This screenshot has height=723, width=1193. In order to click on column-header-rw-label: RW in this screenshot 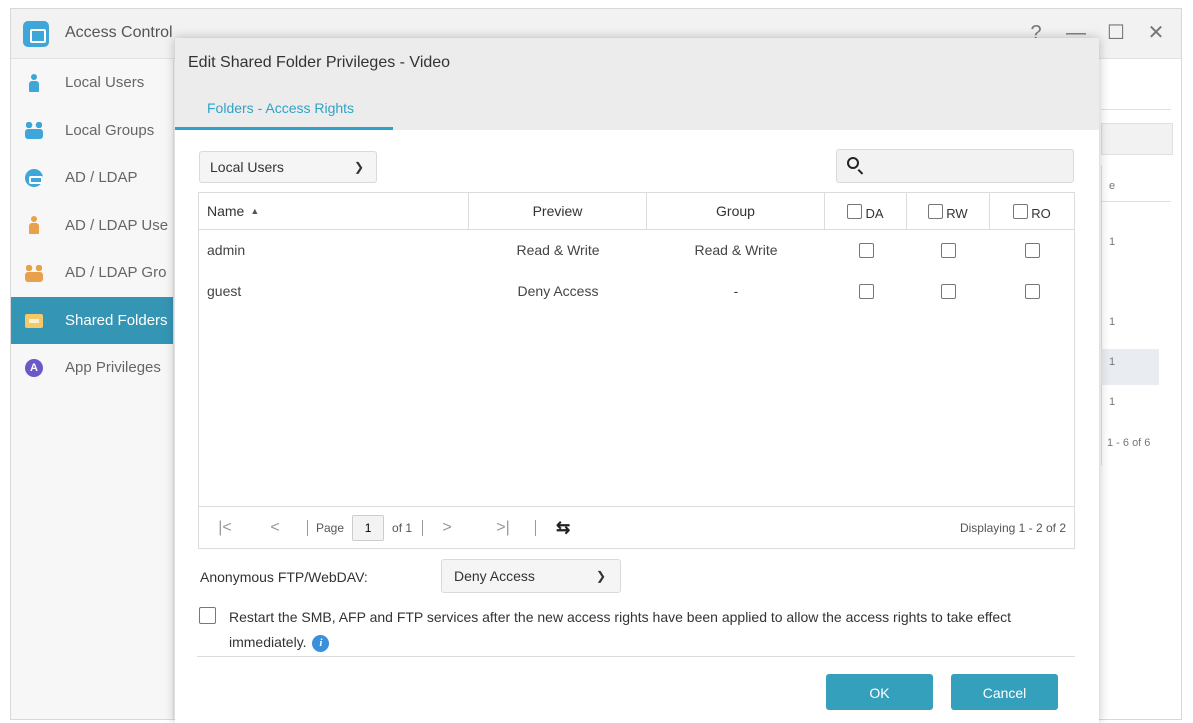, I will do `click(957, 213)`.